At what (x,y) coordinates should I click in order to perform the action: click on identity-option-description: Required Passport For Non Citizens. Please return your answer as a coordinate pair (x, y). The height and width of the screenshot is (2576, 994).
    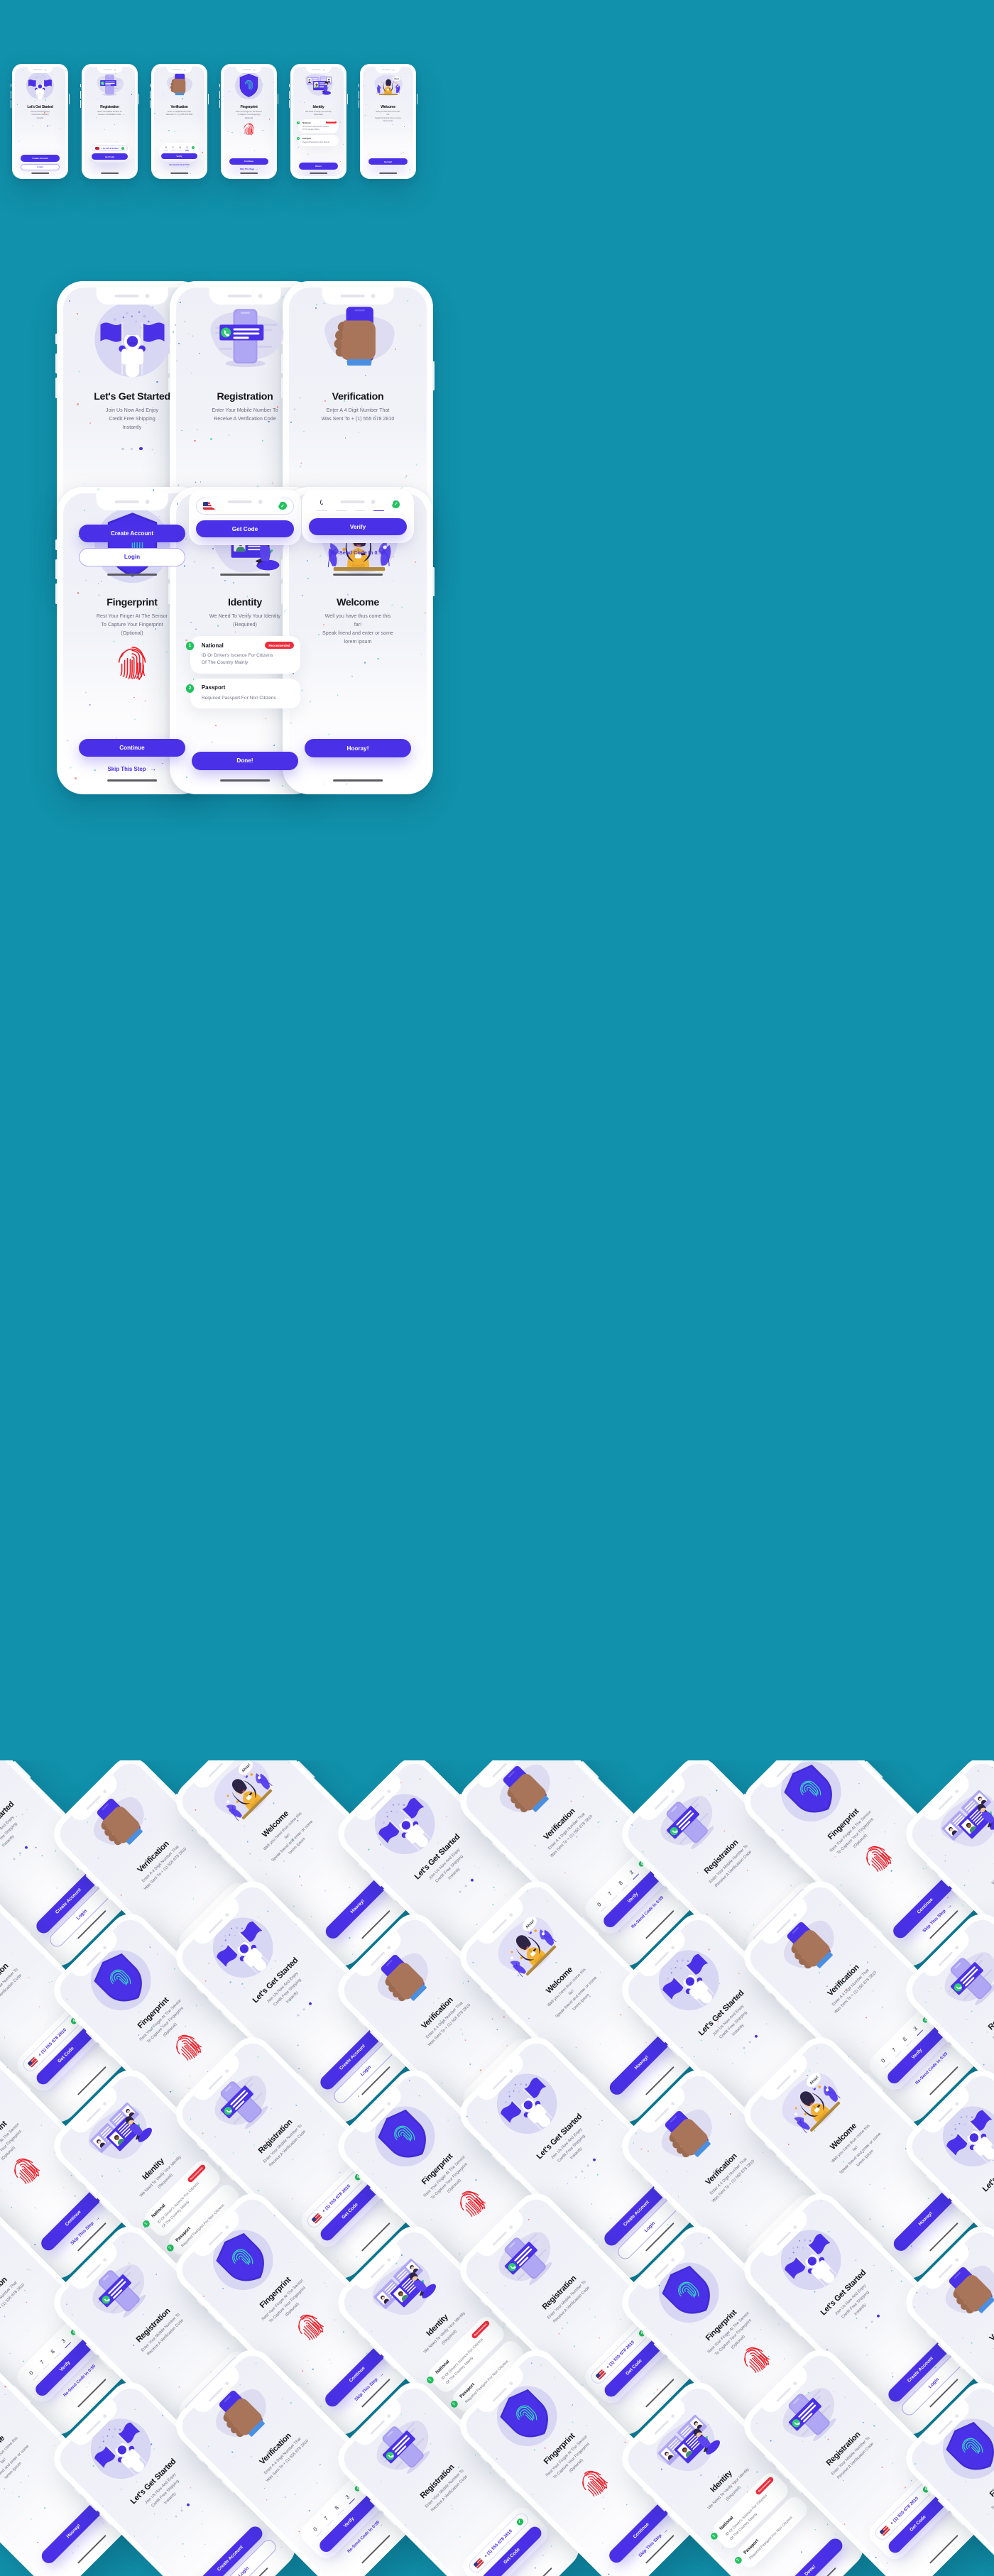
    Looking at the image, I should click on (238, 698).